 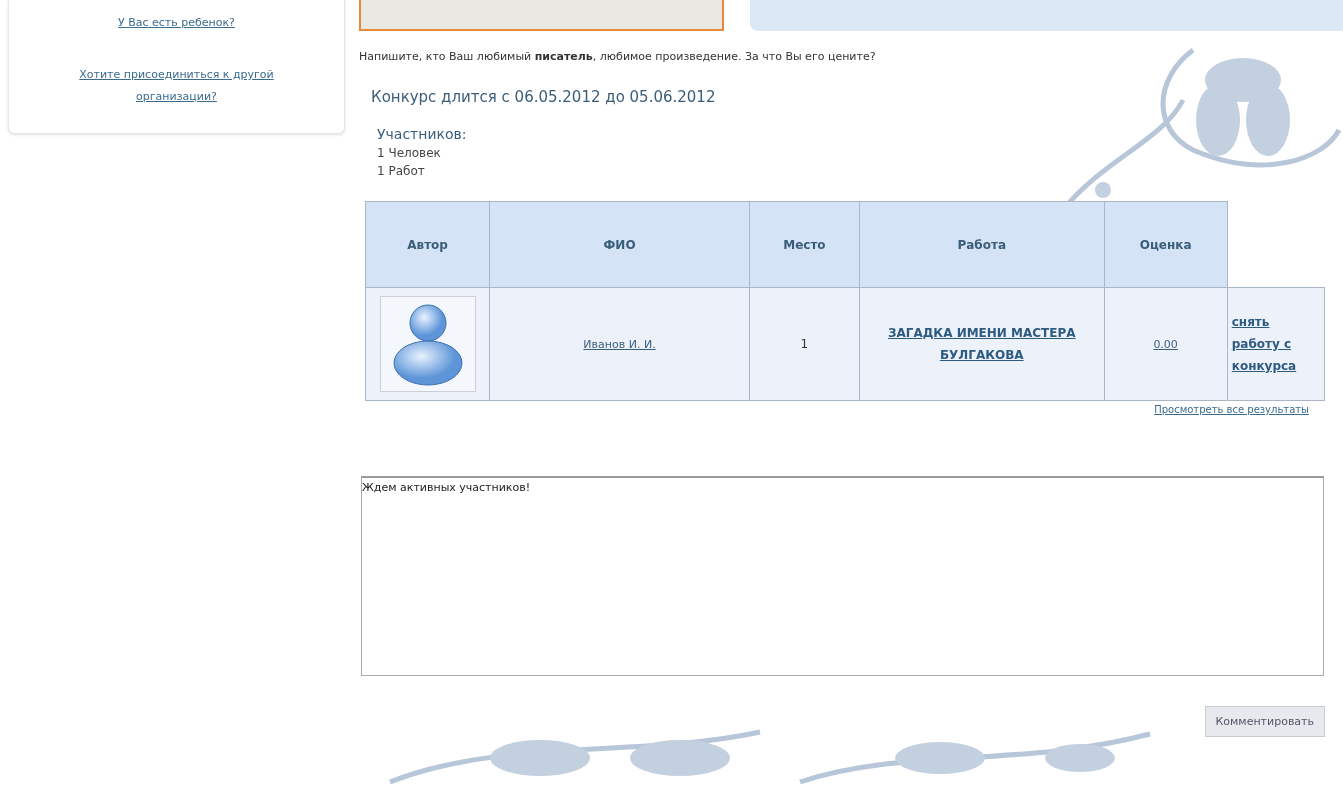 What do you see at coordinates (1231, 409) in the screenshot?
I see `all-results-link: Просмотреть все результаты` at bounding box center [1231, 409].